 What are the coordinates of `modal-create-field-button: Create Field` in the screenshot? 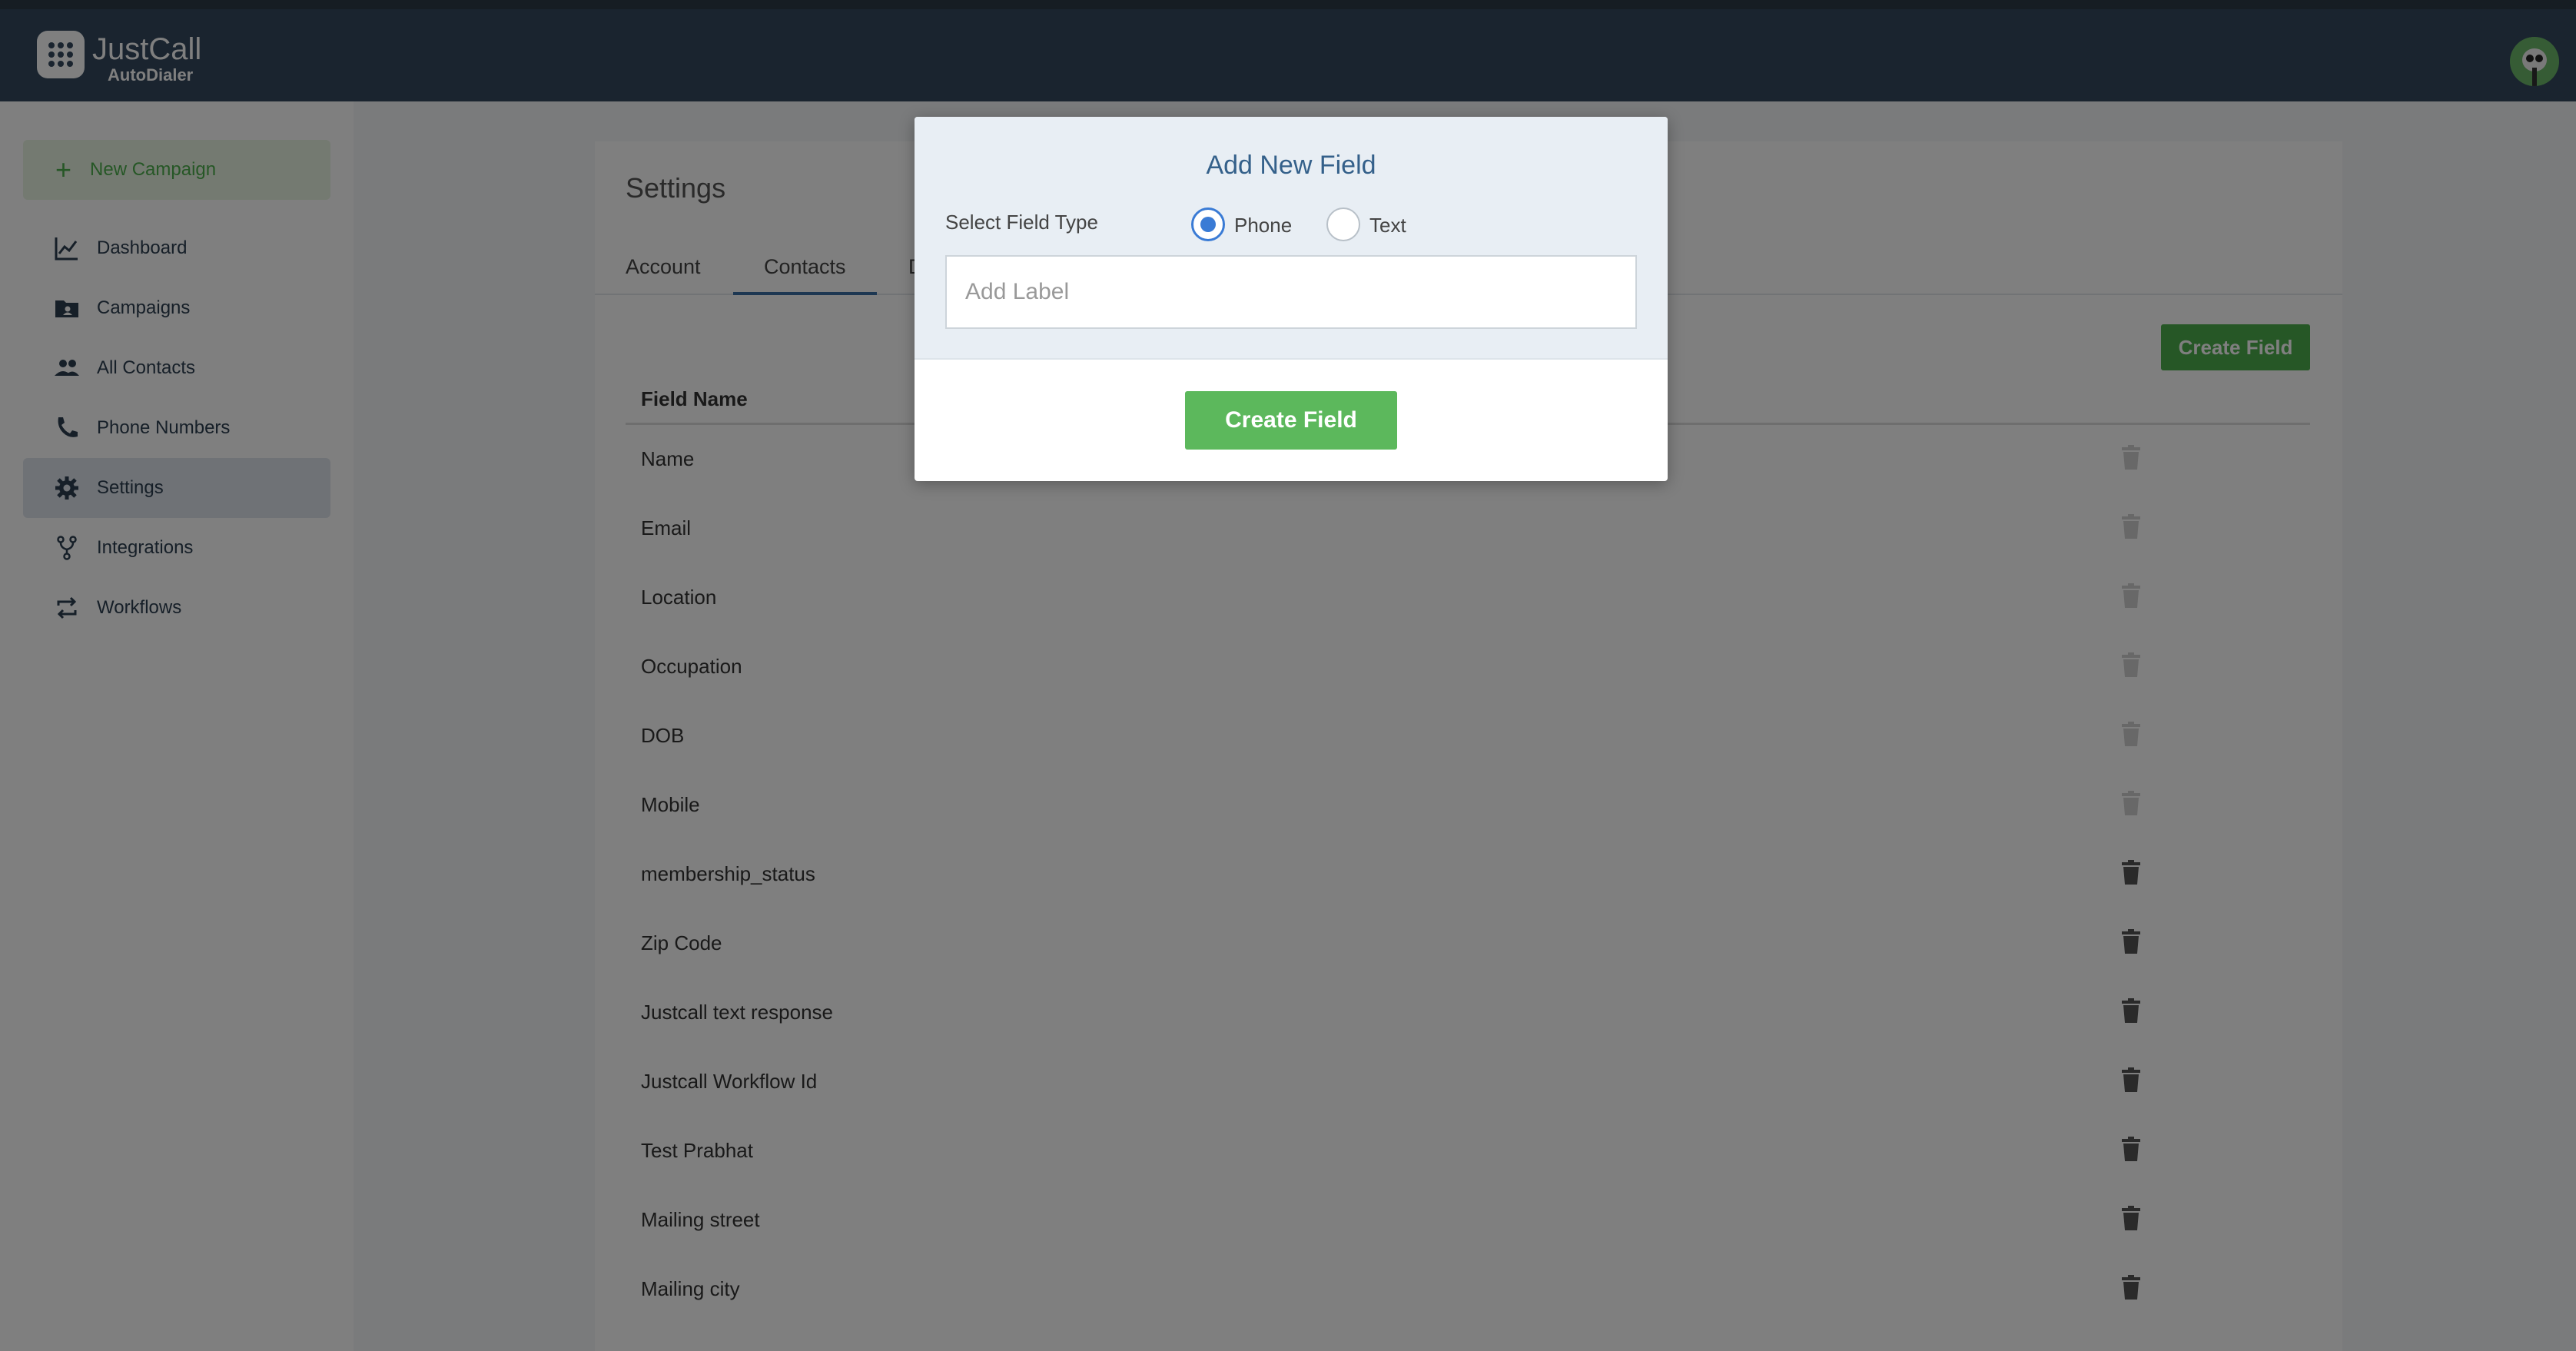 It's located at (1291, 420).